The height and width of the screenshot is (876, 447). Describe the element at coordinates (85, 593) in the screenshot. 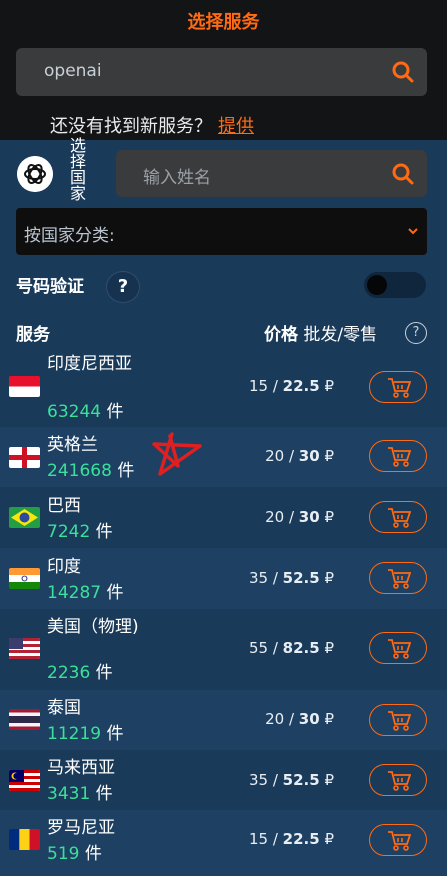

I see `available-count: 14287 件` at that location.